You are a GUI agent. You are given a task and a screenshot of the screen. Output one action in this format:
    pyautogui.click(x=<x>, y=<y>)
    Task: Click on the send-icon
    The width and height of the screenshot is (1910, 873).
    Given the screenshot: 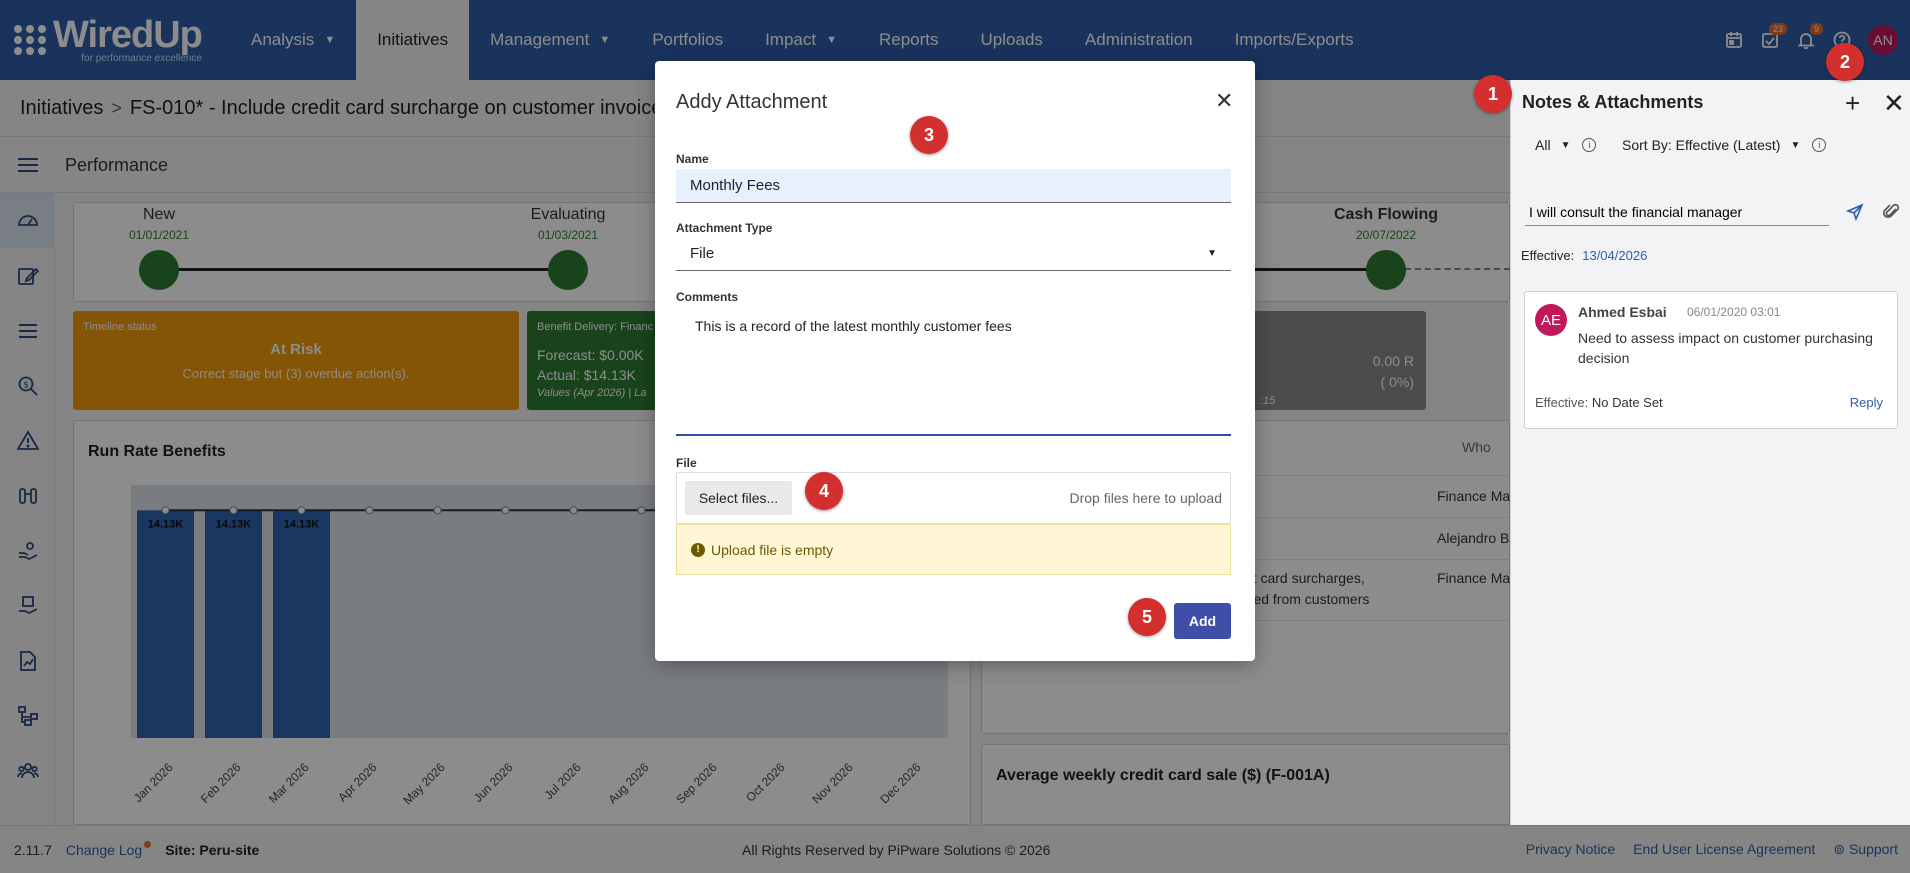 What is the action you would take?
    pyautogui.click(x=1854, y=214)
    